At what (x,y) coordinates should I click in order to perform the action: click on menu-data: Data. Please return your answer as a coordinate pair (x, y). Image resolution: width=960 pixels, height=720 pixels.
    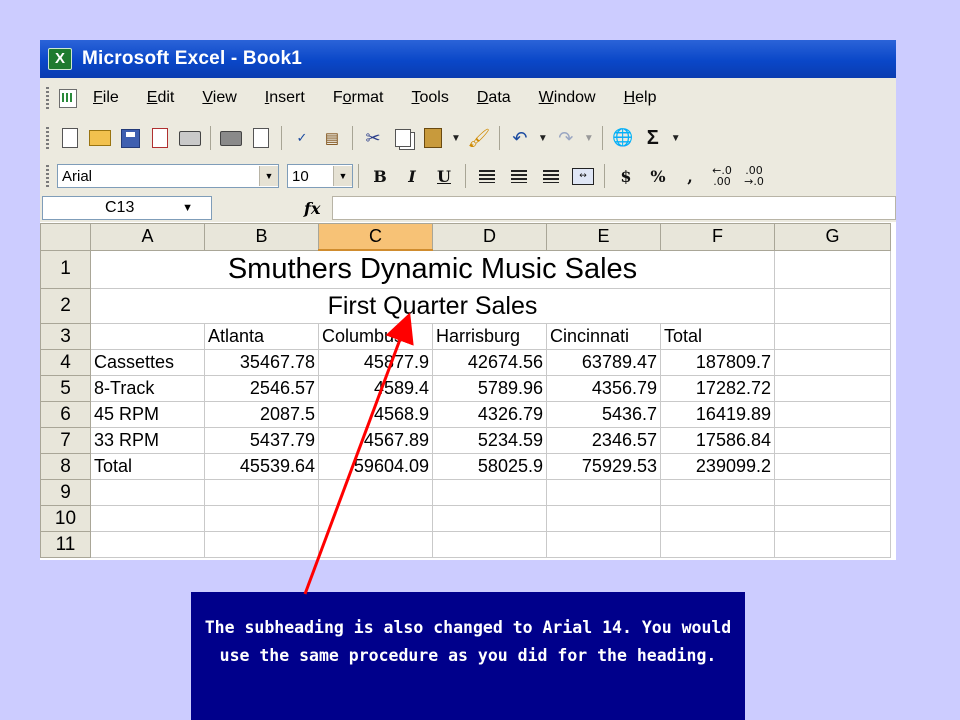
    Looking at the image, I should click on (494, 98).